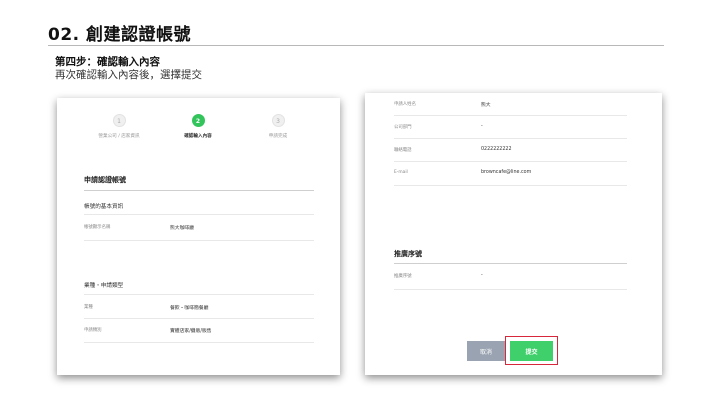  I want to click on applicant-name-label: 申請人姓名, so click(405, 104).